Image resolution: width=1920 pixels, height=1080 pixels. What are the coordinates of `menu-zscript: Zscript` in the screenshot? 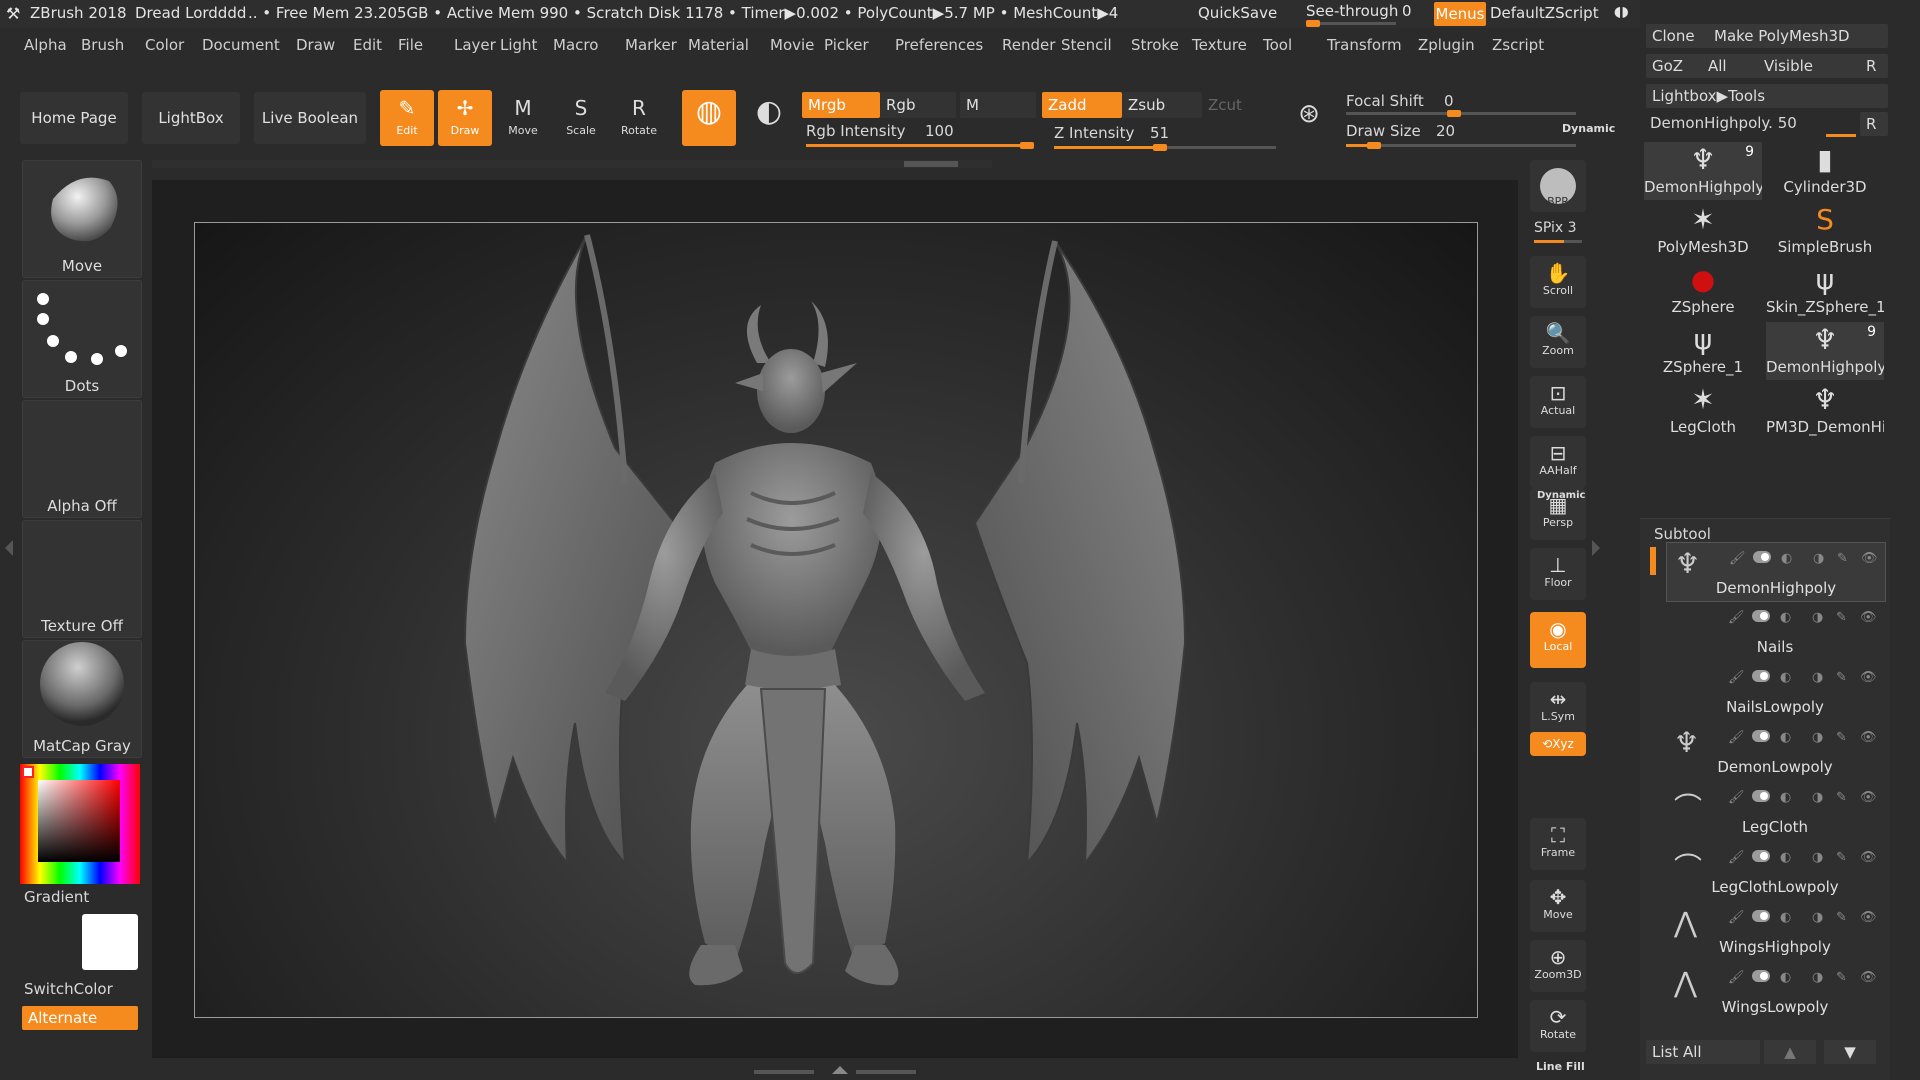 It's located at (1518, 45).